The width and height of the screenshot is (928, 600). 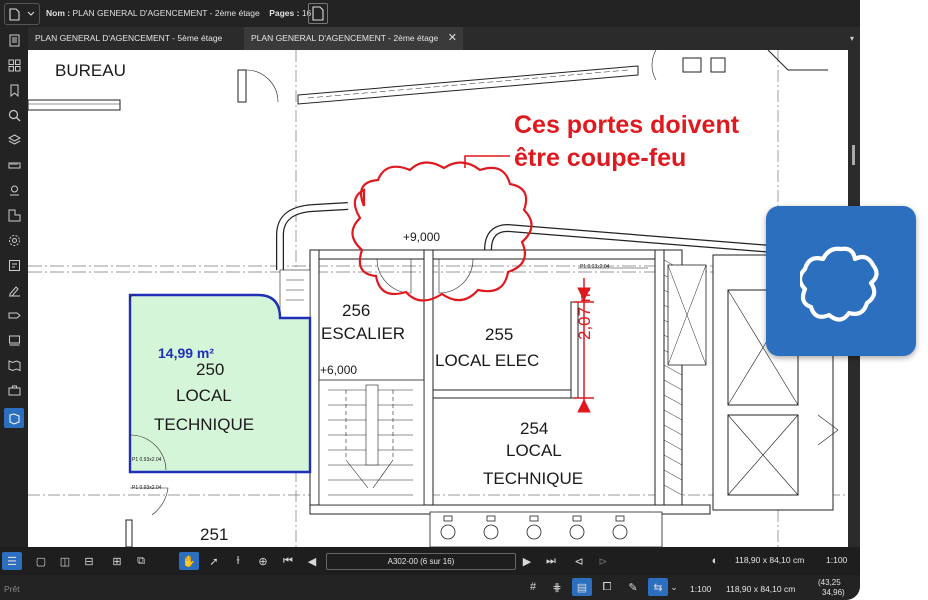 What do you see at coordinates (12, 589) in the screenshot?
I see `status-text: Prêt` at bounding box center [12, 589].